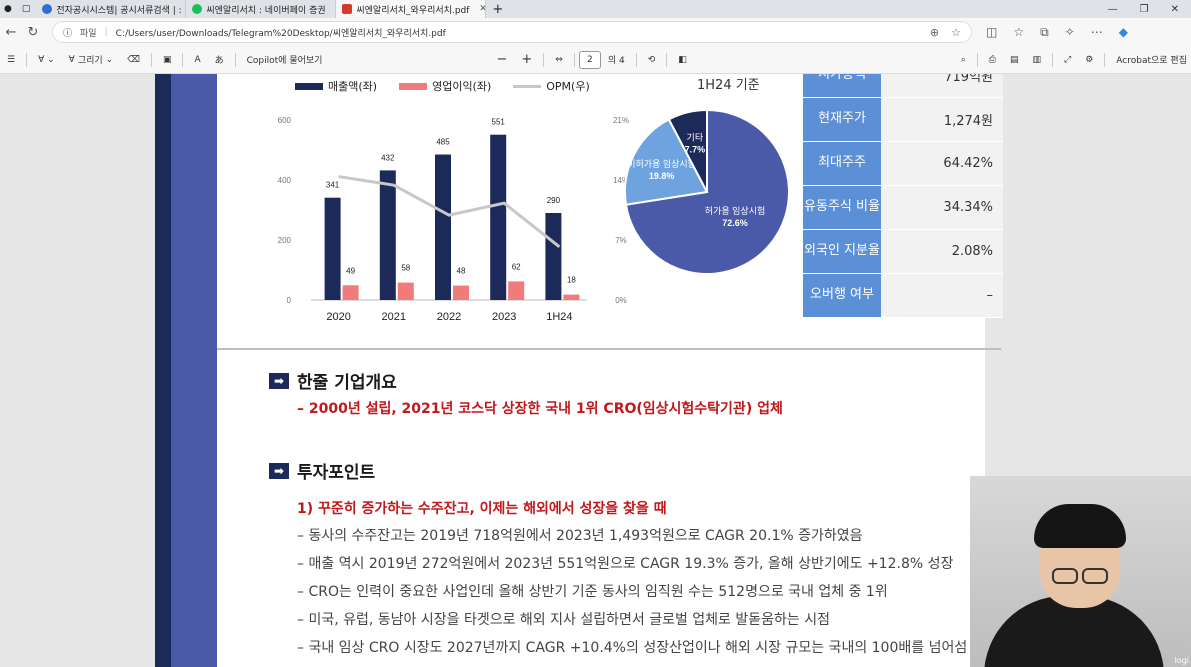  Describe the element at coordinates (1089, 60) in the screenshot. I see `settings-gear-icon: ⚙` at that location.